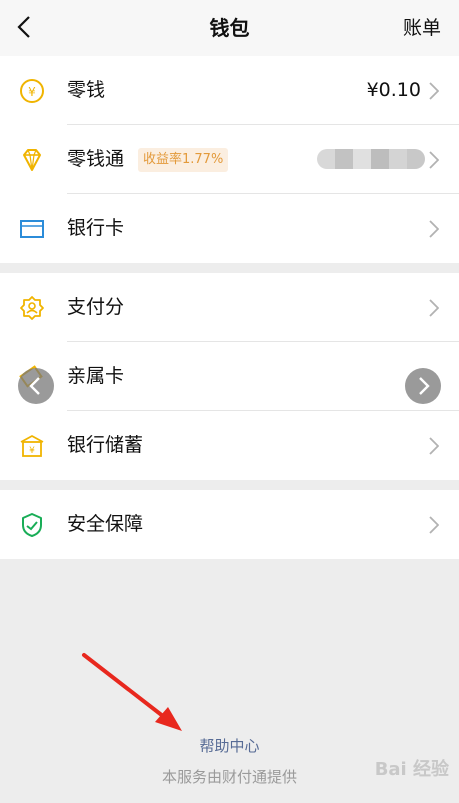 The image size is (459, 803). I want to click on menu-item-bank-card: 银行卡, so click(229, 228).